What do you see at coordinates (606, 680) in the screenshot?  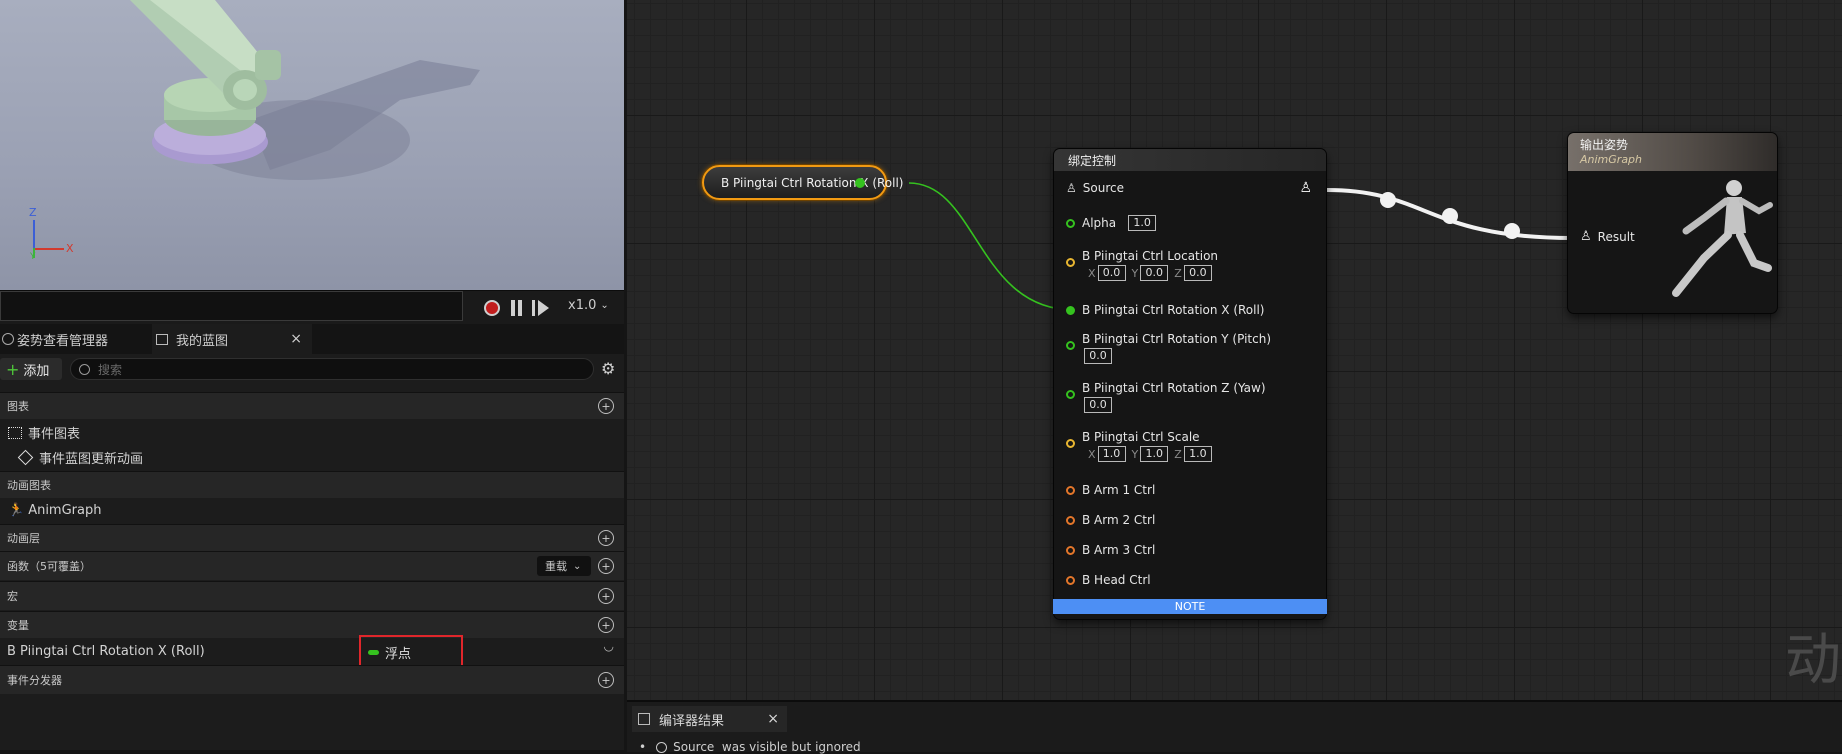 I see `add-dispatcher-icon: +` at bounding box center [606, 680].